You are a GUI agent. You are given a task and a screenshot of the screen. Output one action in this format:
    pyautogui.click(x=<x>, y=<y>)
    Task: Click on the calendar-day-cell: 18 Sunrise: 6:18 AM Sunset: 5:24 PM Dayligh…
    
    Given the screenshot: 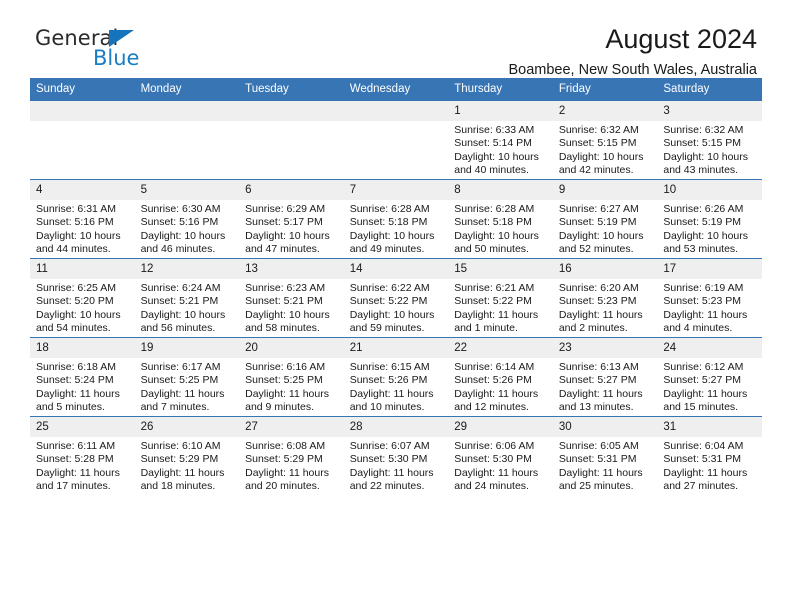 What is the action you would take?
    pyautogui.click(x=82, y=377)
    